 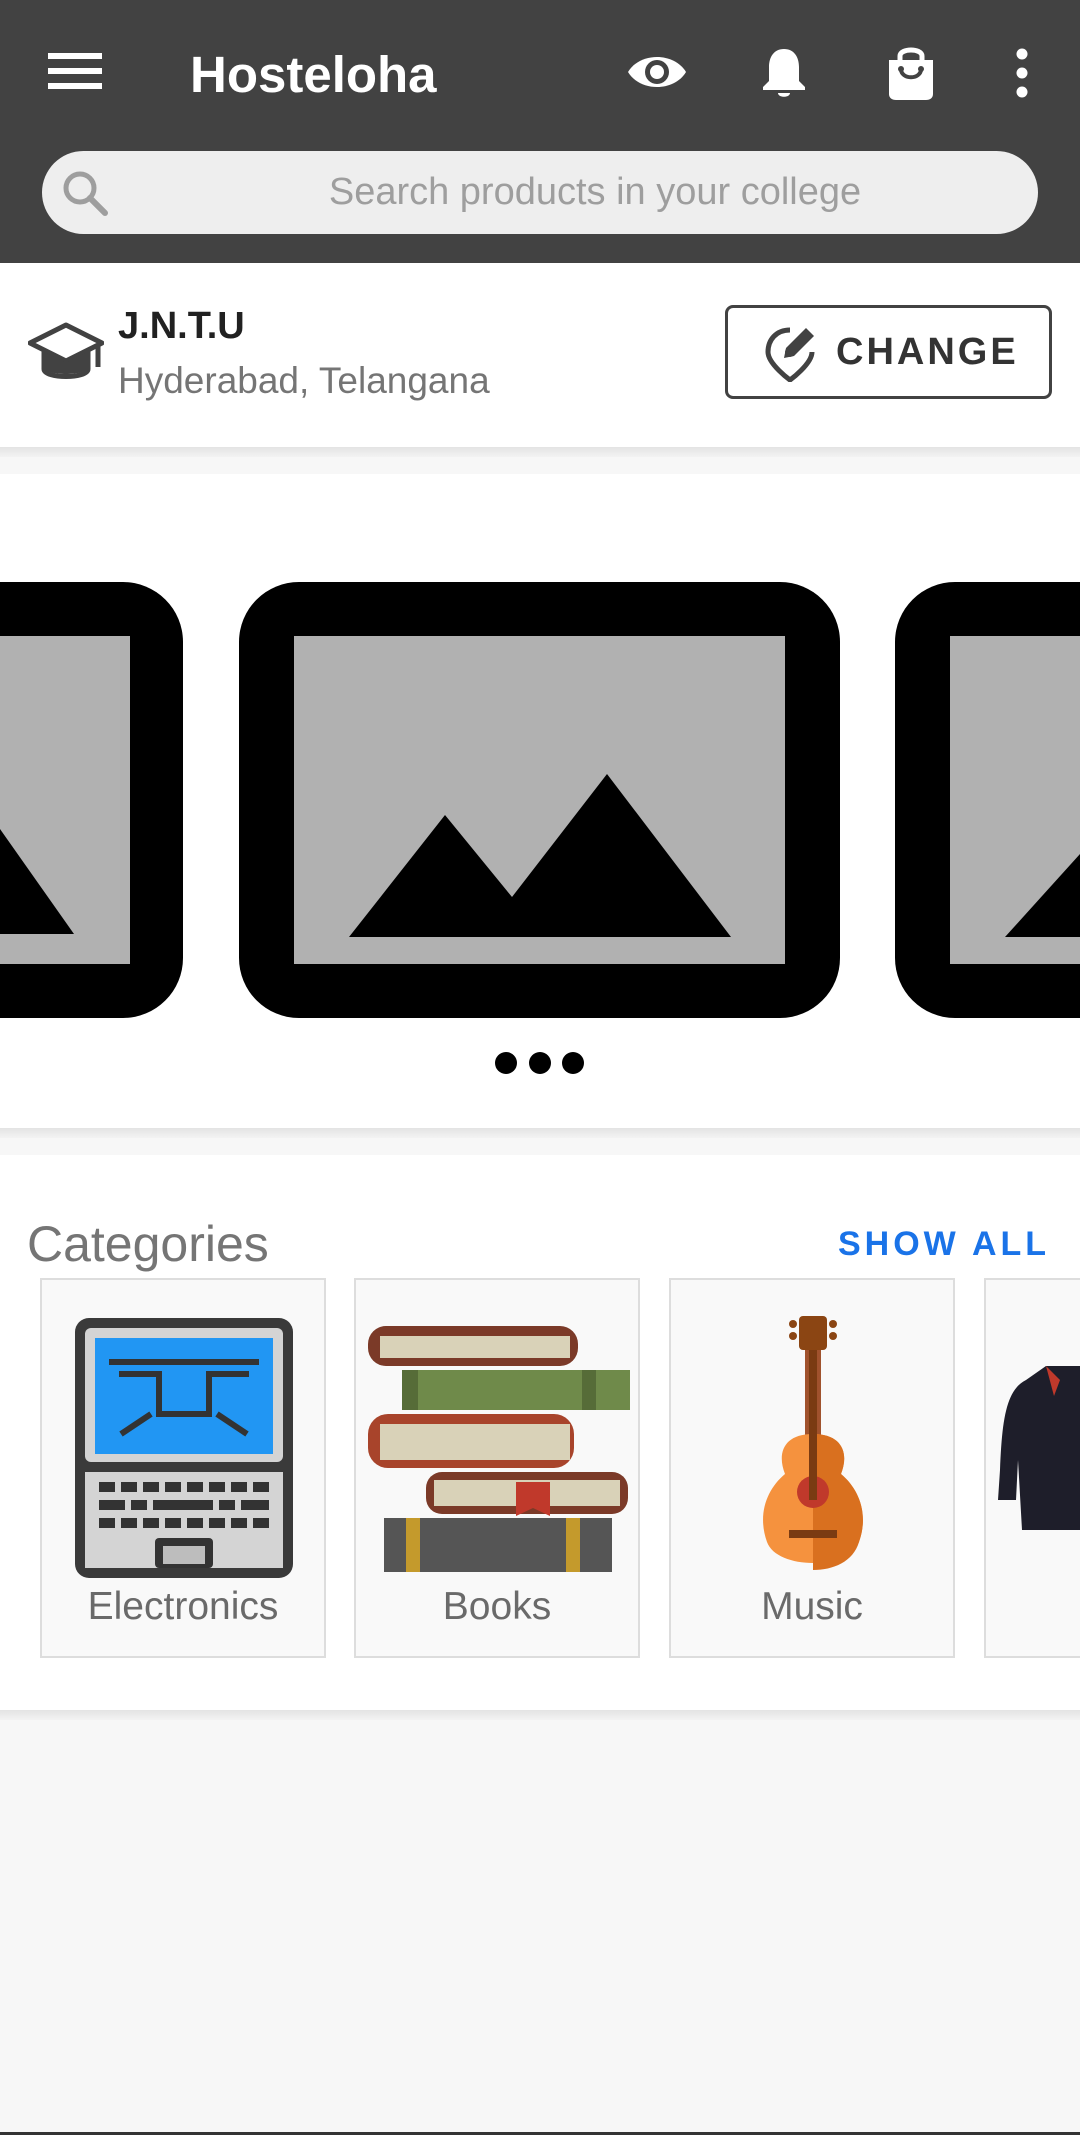 What do you see at coordinates (784, 73) in the screenshot?
I see `bell-icon` at bounding box center [784, 73].